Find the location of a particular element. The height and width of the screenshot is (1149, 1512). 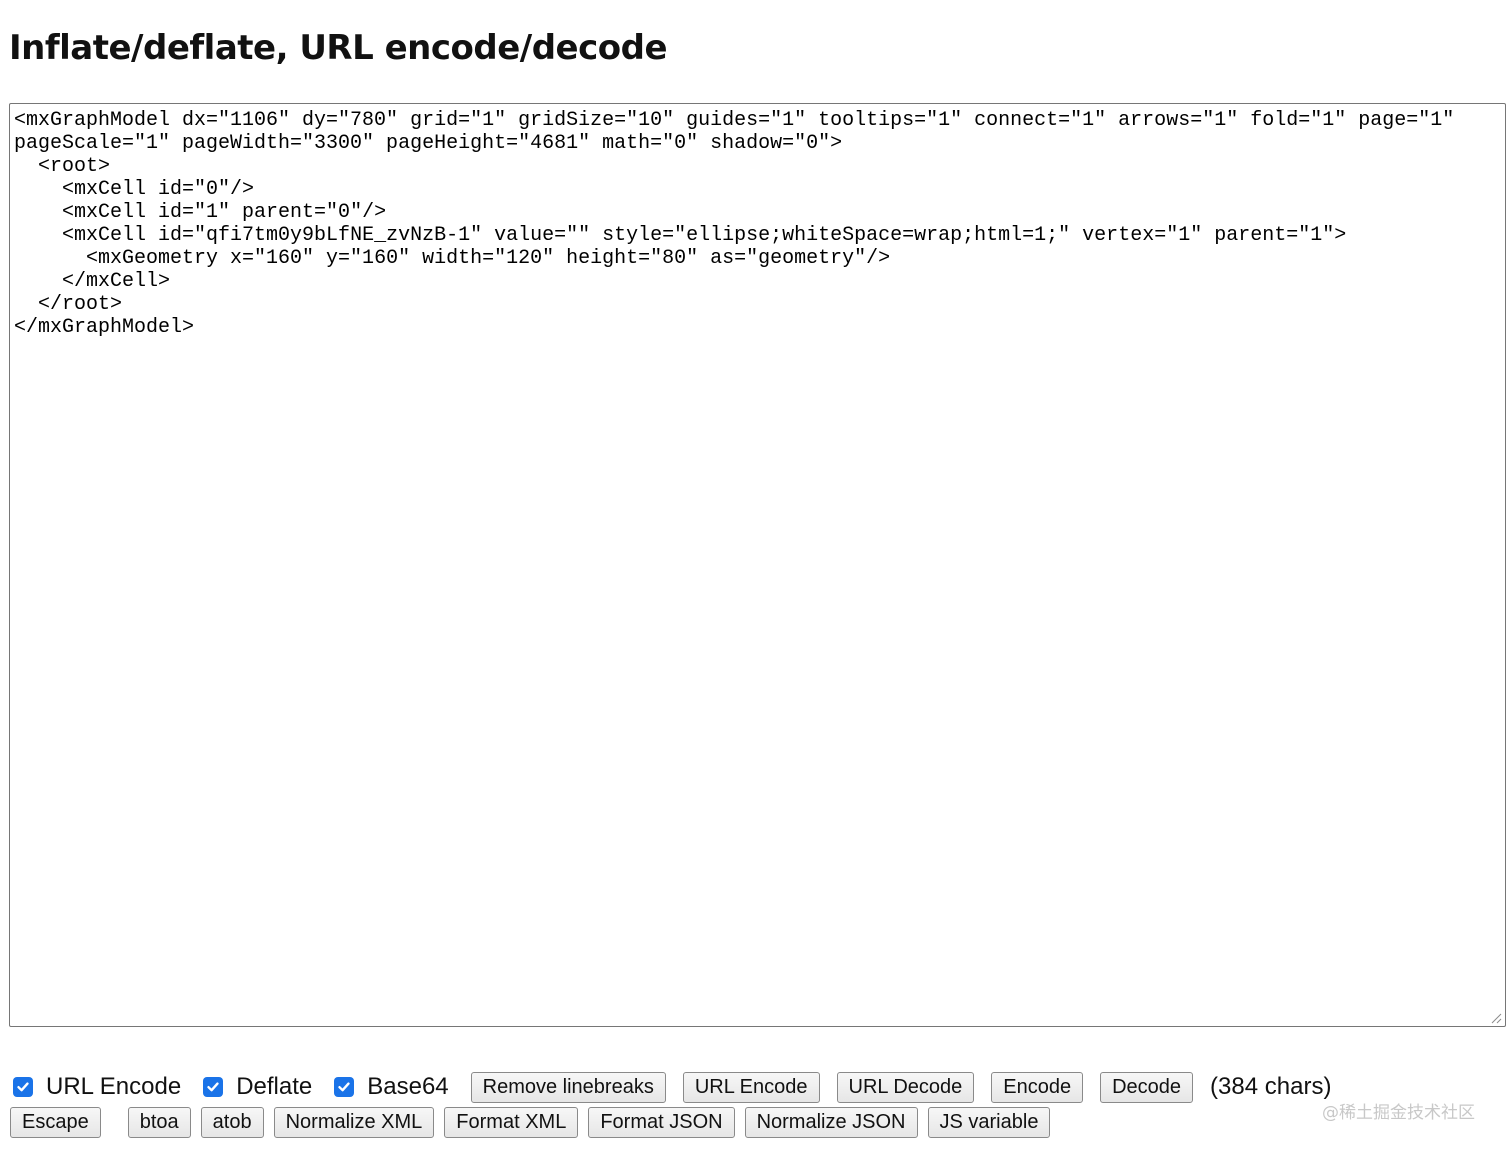

url-encode-option: URL Encode is located at coordinates (97, 1087).